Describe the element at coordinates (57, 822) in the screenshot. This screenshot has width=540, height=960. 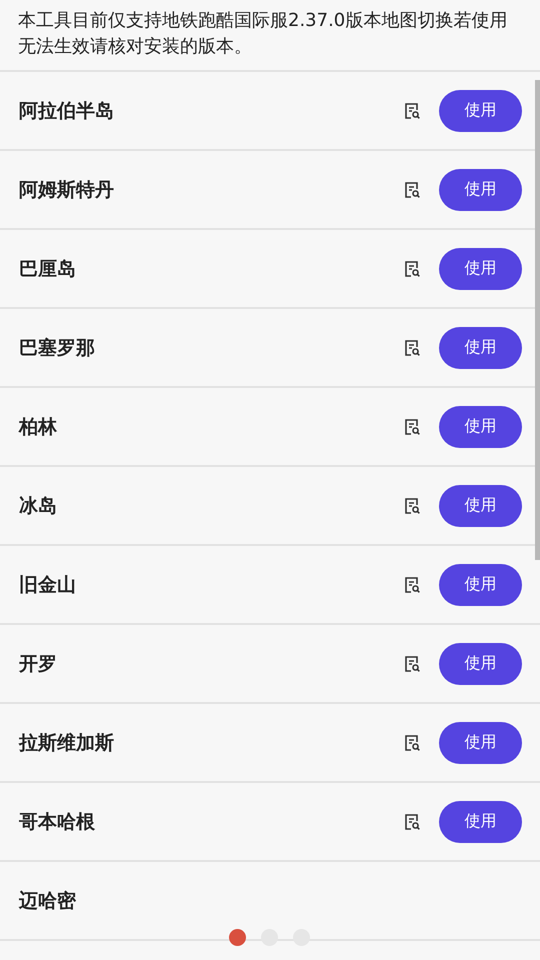
I see `map-name: 哥本哈根` at that location.